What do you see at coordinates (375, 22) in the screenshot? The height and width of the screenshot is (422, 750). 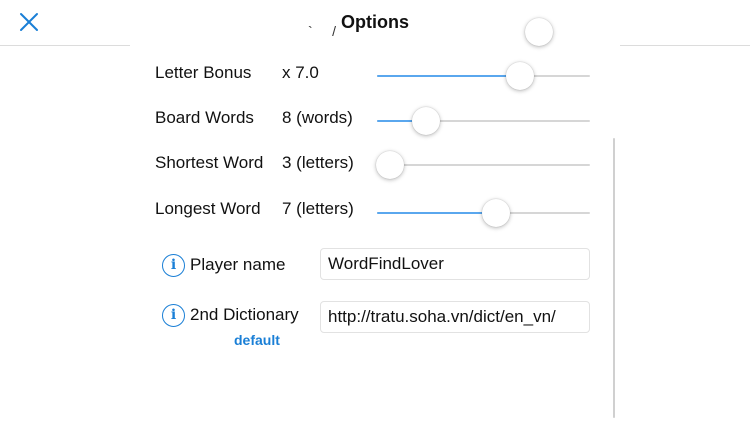 I see `page-title: Options` at bounding box center [375, 22].